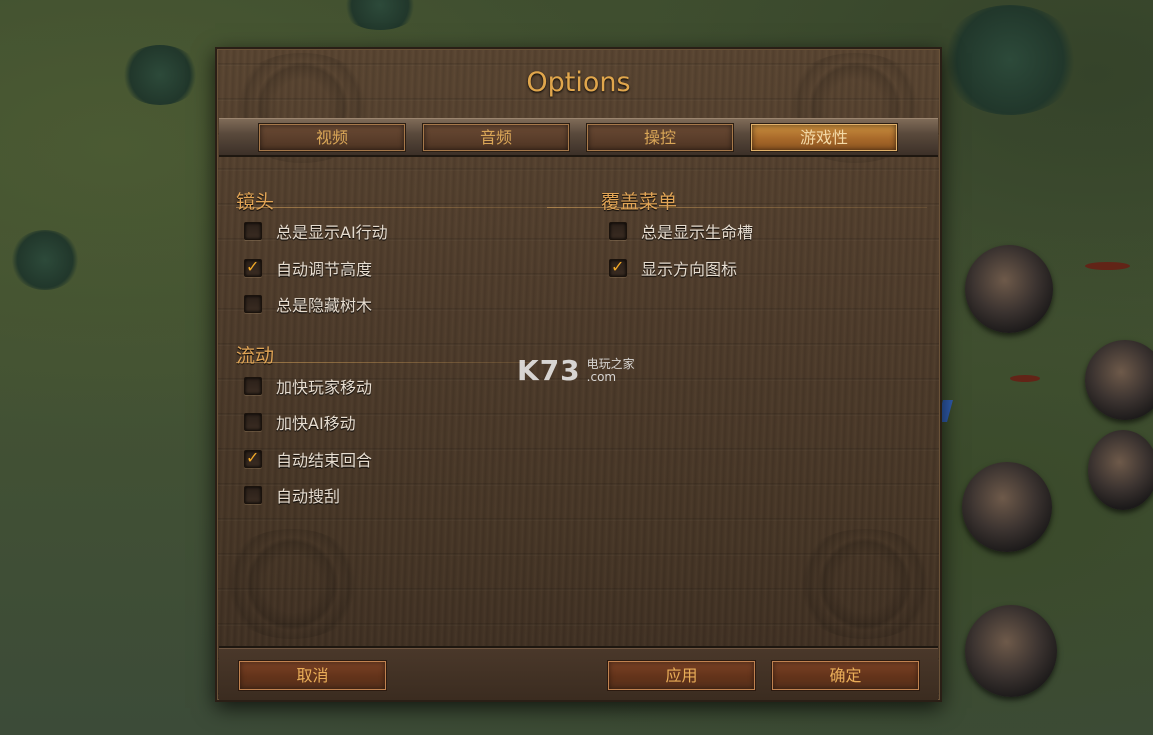 Image resolution: width=1153 pixels, height=735 pixels. Describe the element at coordinates (332, 232) in the screenshot. I see `option-label: 总是显示AI行动` at that location.